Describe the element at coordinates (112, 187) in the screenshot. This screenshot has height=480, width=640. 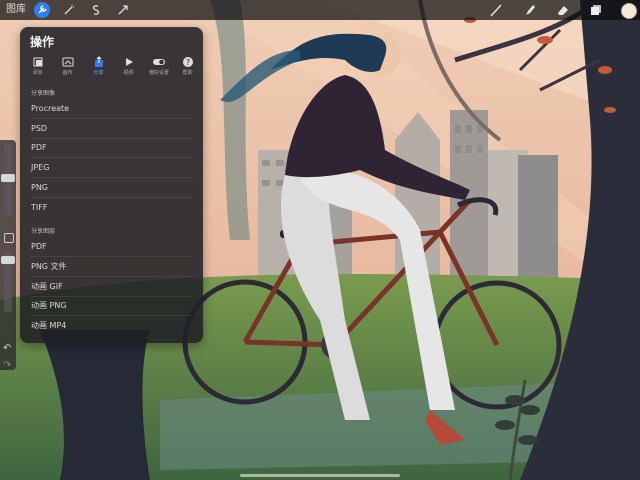
I see `share-png: PNG` at that location.